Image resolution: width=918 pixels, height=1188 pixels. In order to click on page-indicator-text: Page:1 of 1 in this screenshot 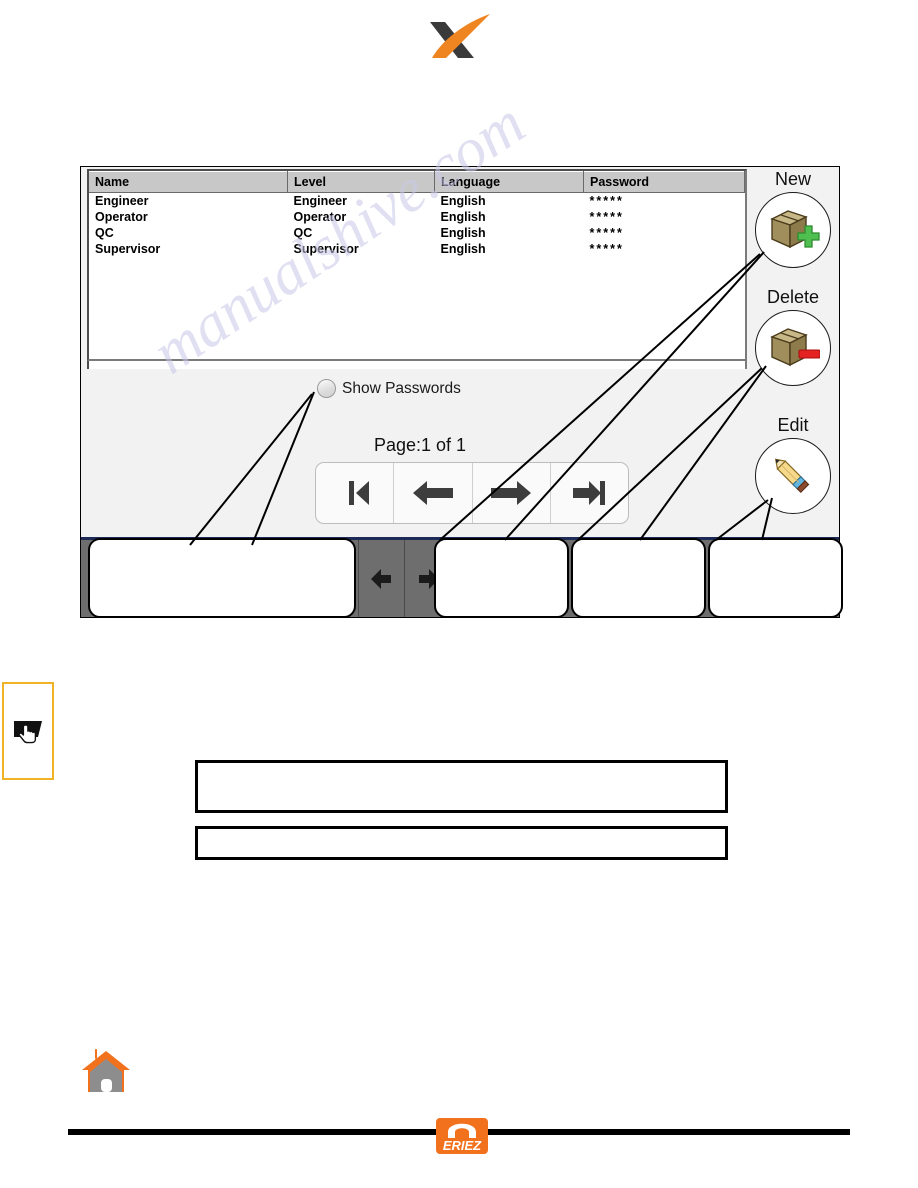, I will do `click(420, 445)`.